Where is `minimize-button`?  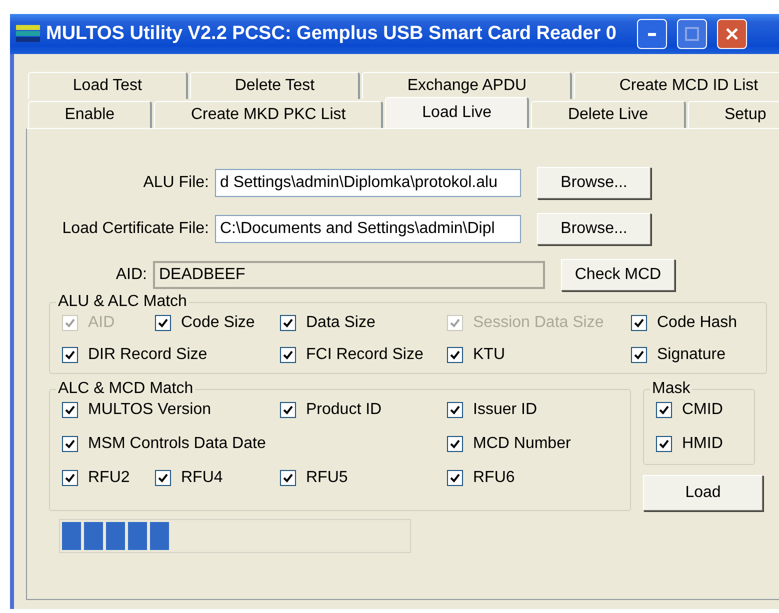
minimize-button is located at coordinates (651, 34).